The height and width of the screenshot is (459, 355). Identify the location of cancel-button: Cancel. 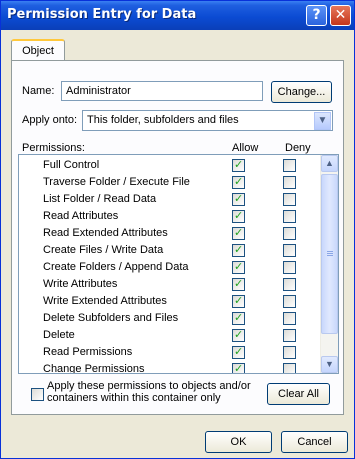
(314, 442).